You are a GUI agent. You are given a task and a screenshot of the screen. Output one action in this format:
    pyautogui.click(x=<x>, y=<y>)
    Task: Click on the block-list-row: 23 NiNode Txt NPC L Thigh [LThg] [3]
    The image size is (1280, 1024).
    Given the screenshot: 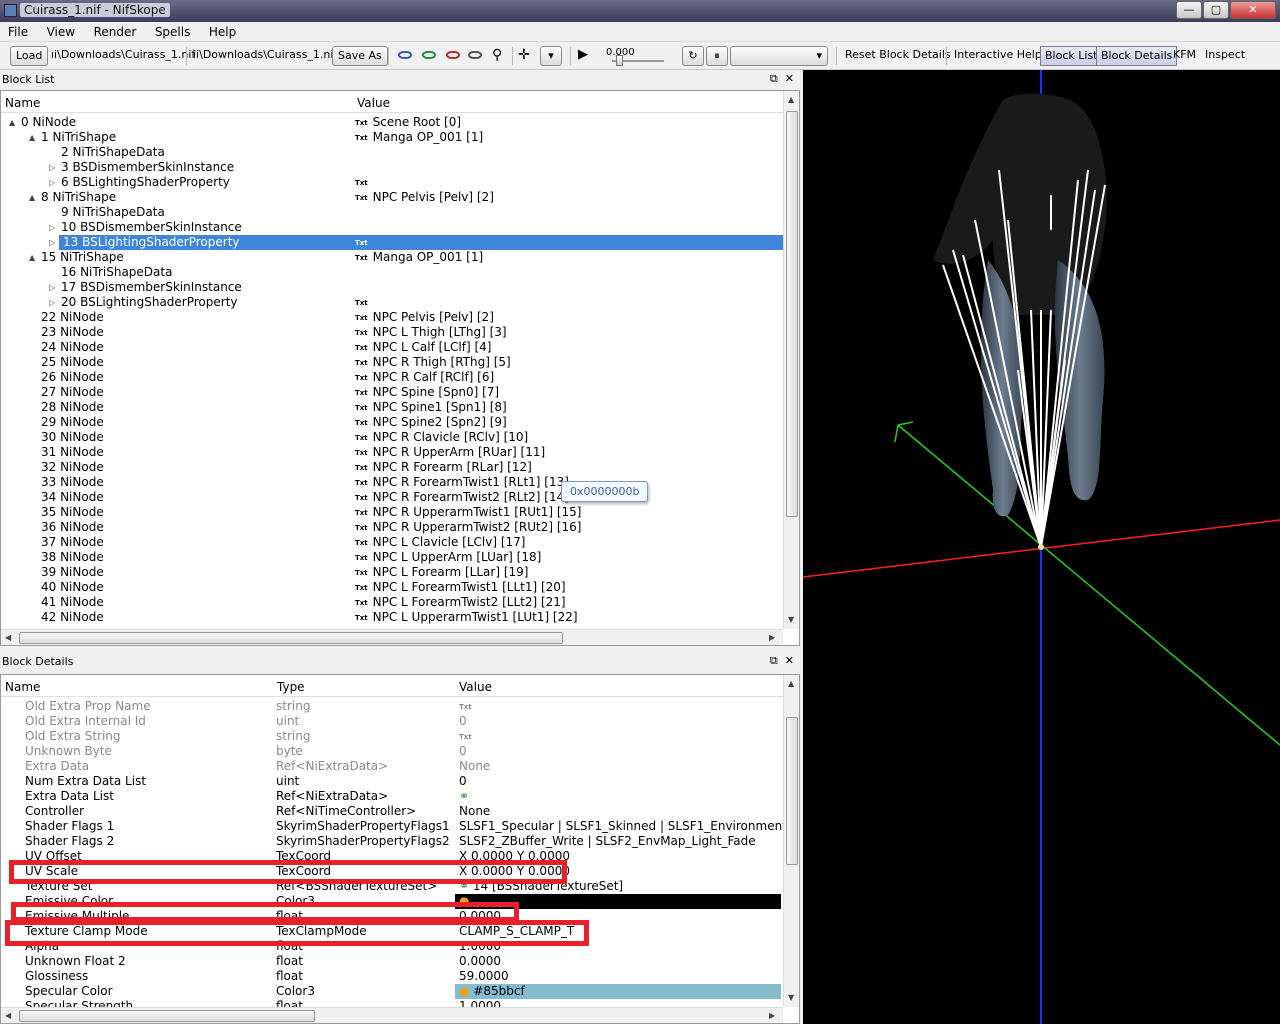 What is the action you would take?
    pyautogui.click(x=392, y=332)
    